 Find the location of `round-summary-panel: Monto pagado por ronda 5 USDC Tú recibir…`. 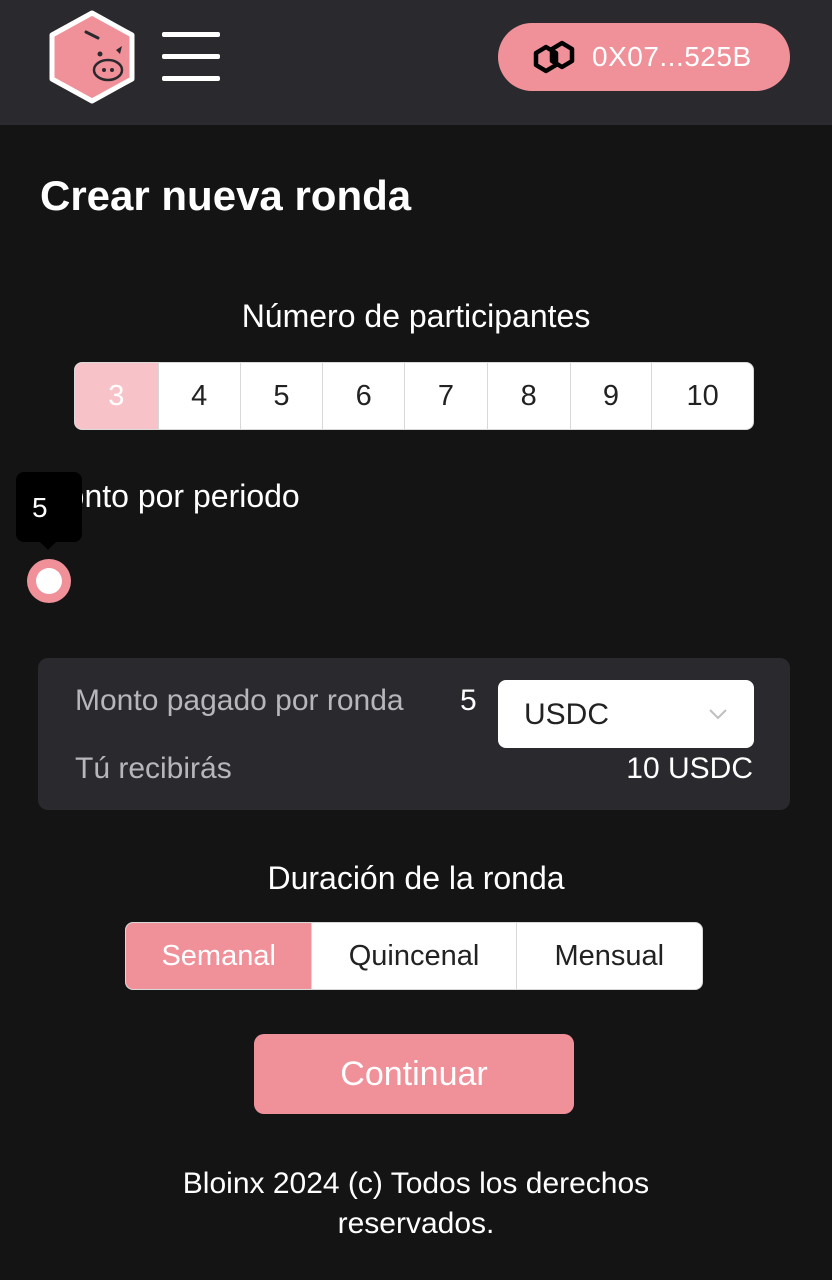

round-summary-panel: Monto pagado por ronda 5 USDC Tú recibir… is located at coordinates (414, 734).